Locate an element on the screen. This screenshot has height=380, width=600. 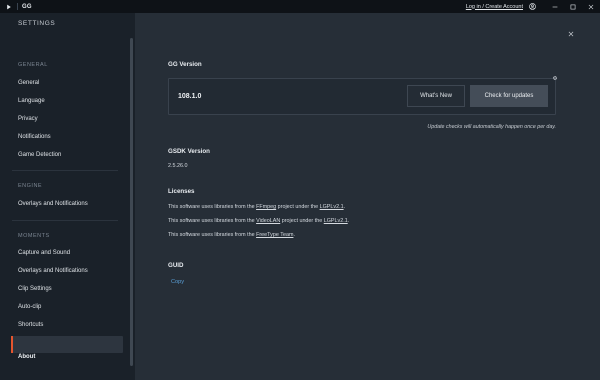
whats-new-button: What's New is located at coordinates (436, 96).